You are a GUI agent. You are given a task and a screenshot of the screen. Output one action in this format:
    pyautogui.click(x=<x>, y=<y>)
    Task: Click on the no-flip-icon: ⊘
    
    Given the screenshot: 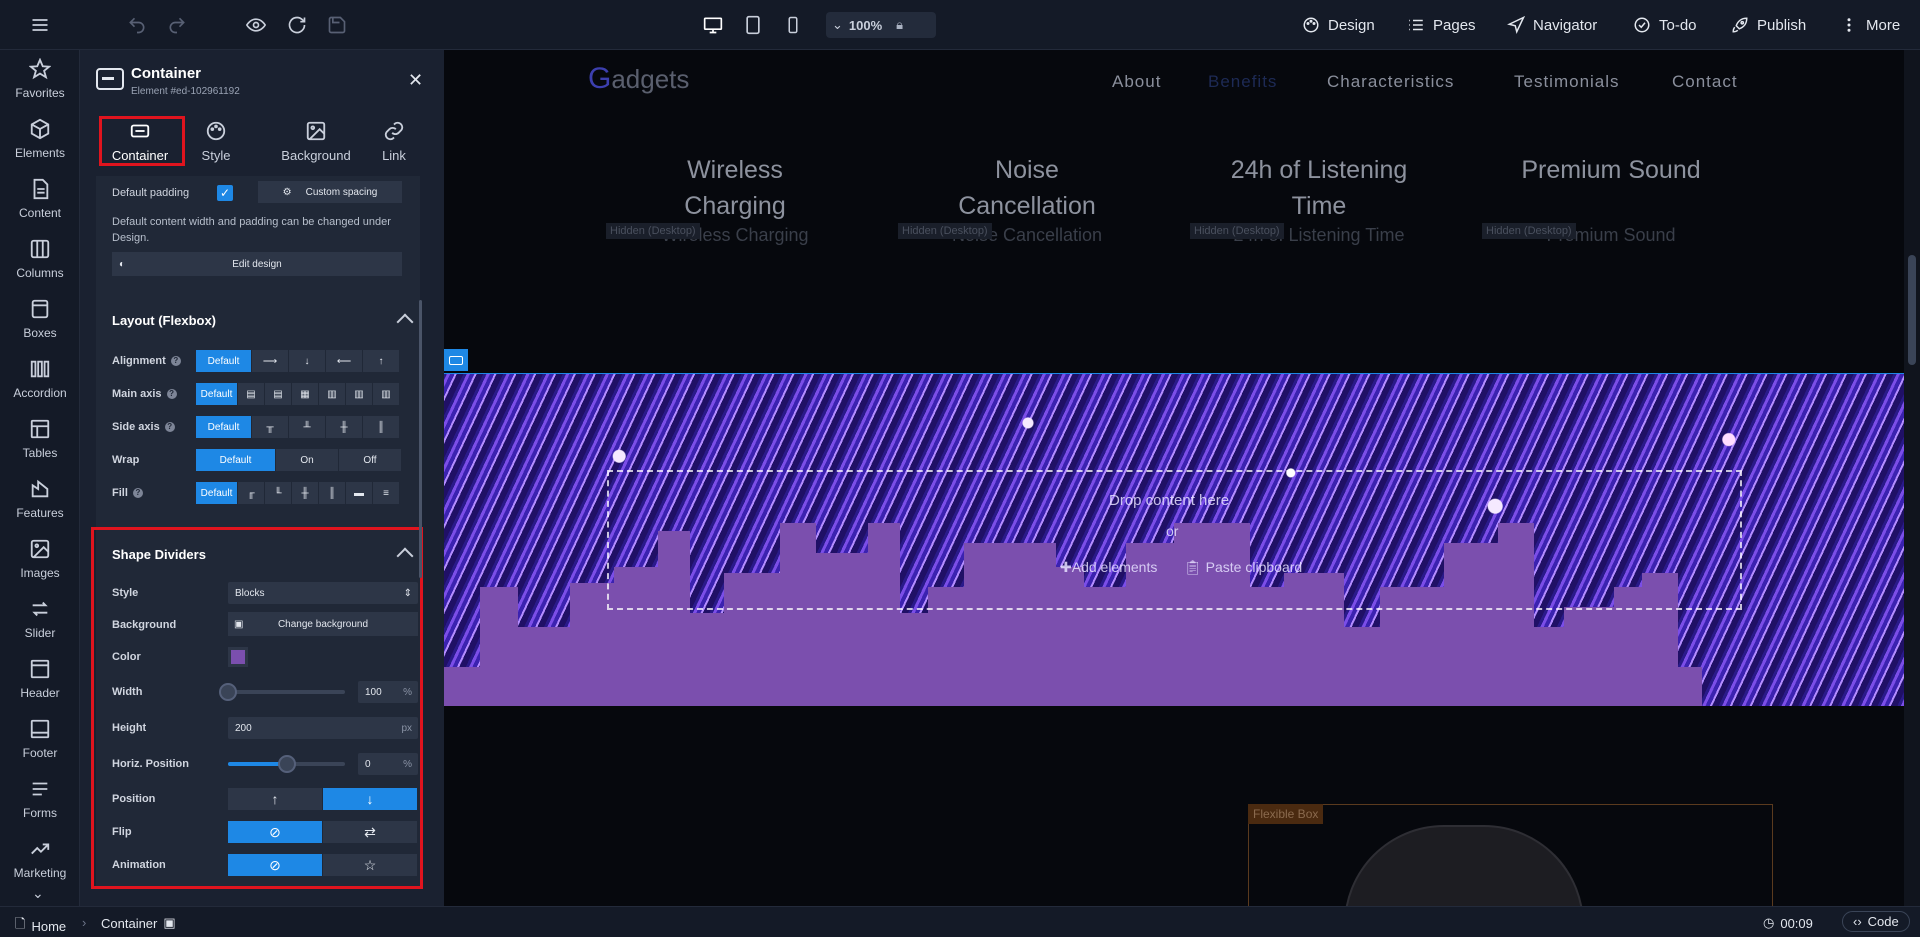 What is the action you would take?
    pyautogui.click(x=275, y=832)
    